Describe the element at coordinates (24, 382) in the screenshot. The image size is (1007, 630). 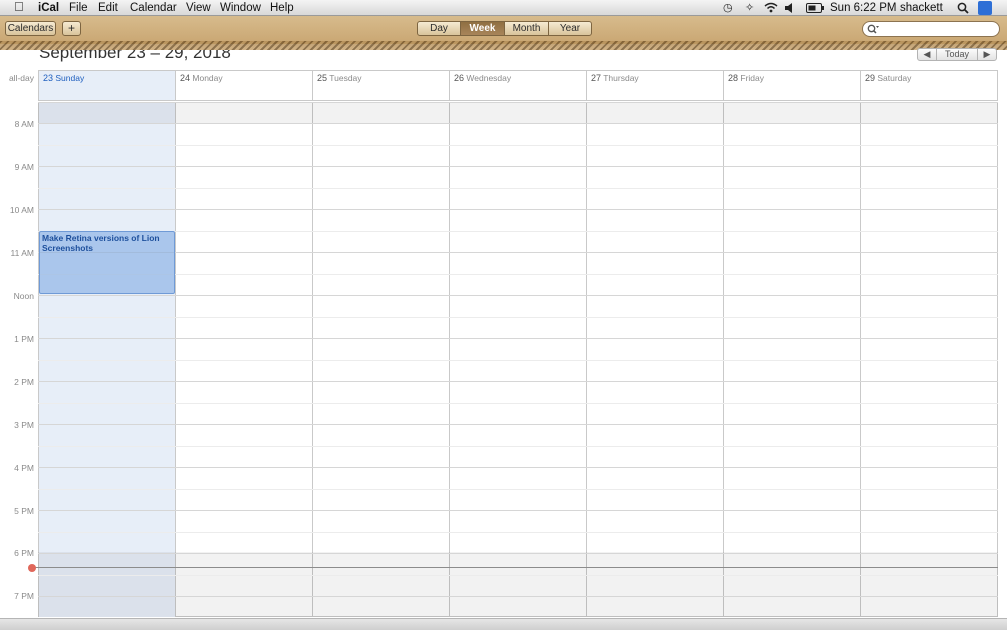
I see `time-label-2pm: 2 PM` at that location.